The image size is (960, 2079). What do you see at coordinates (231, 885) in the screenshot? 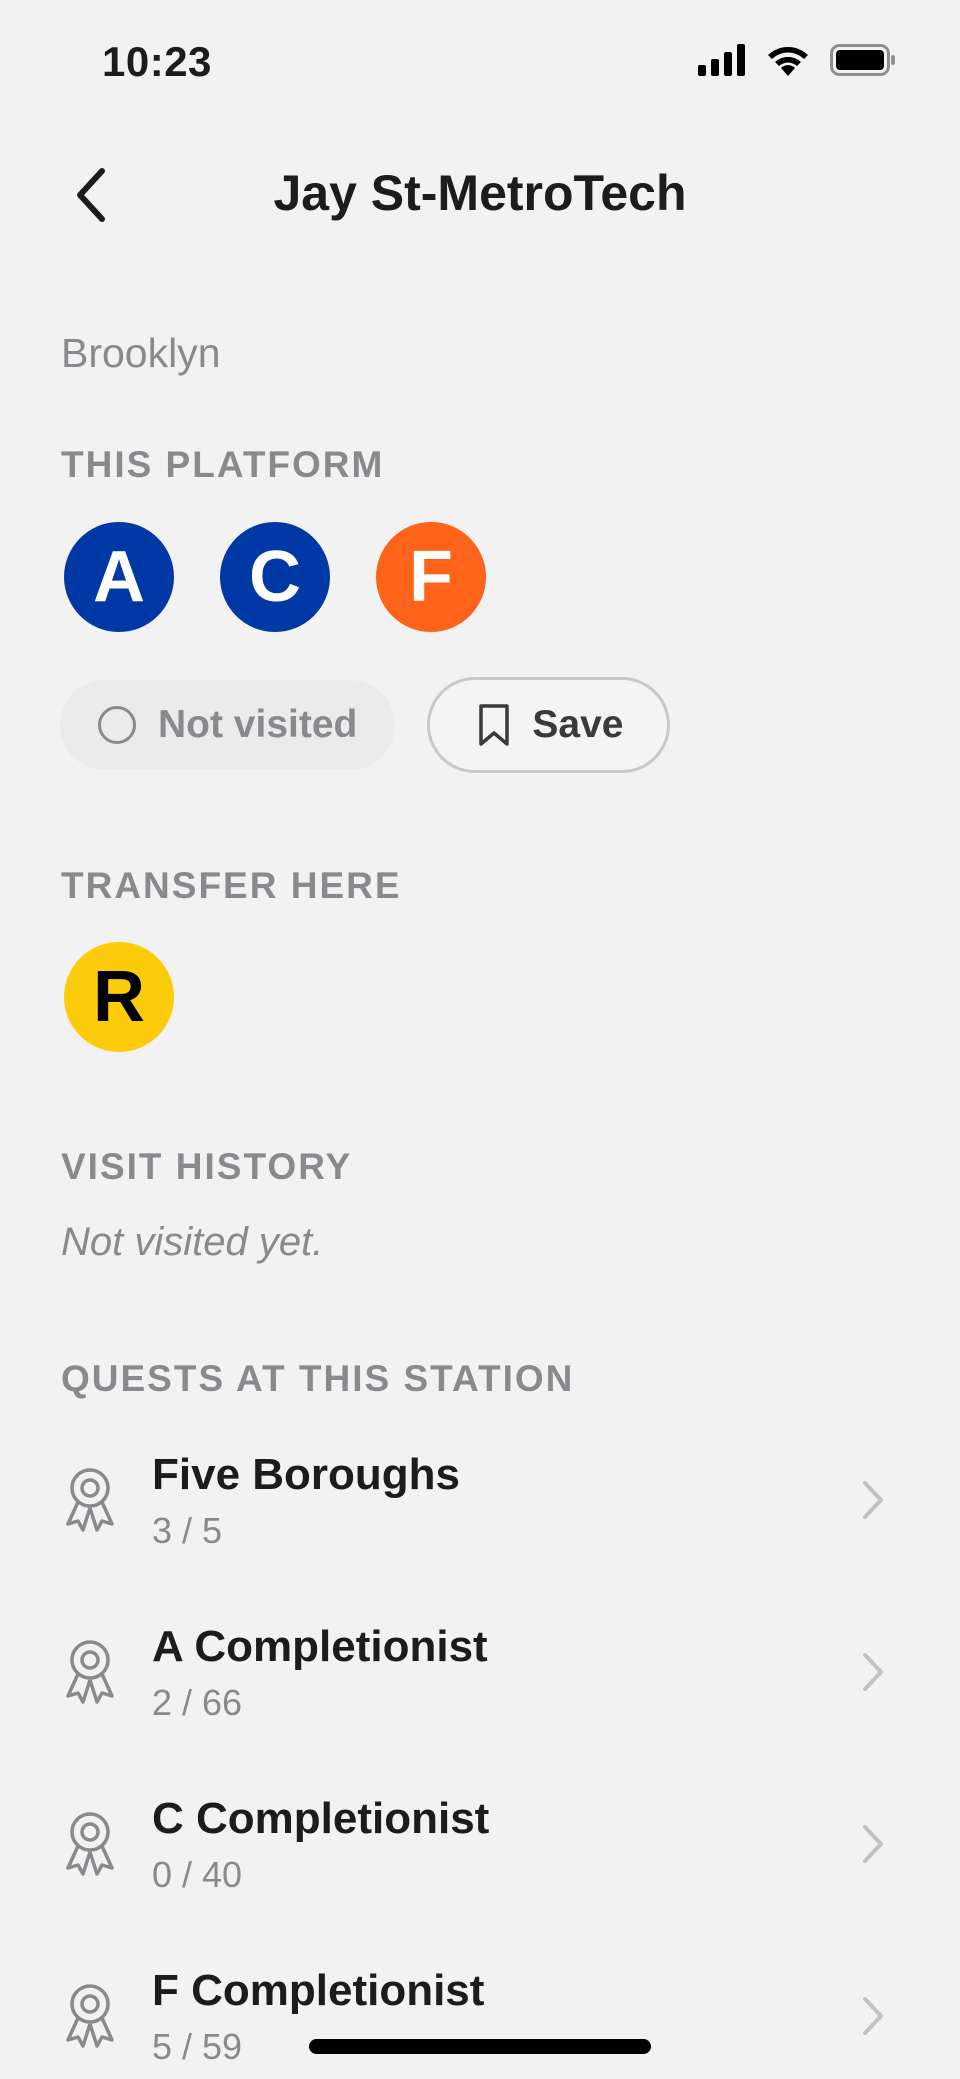
I see `transfer-section-label: TRANSFER HERE` at bounding box center [231, 885].